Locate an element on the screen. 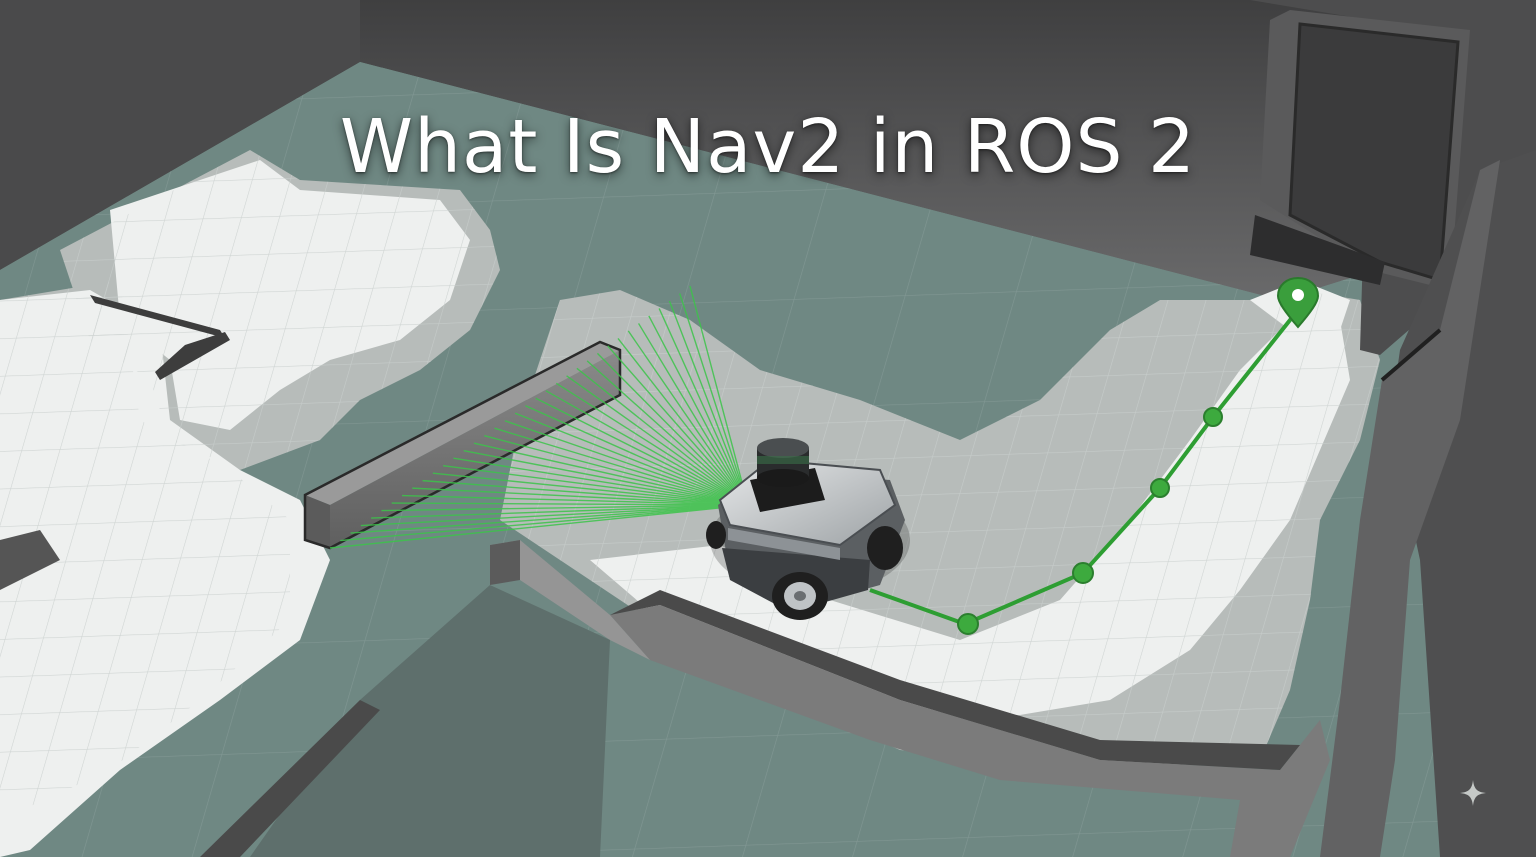  page-title: What Is Nav2 in ROS 2 is located at coordinates (768, 147).